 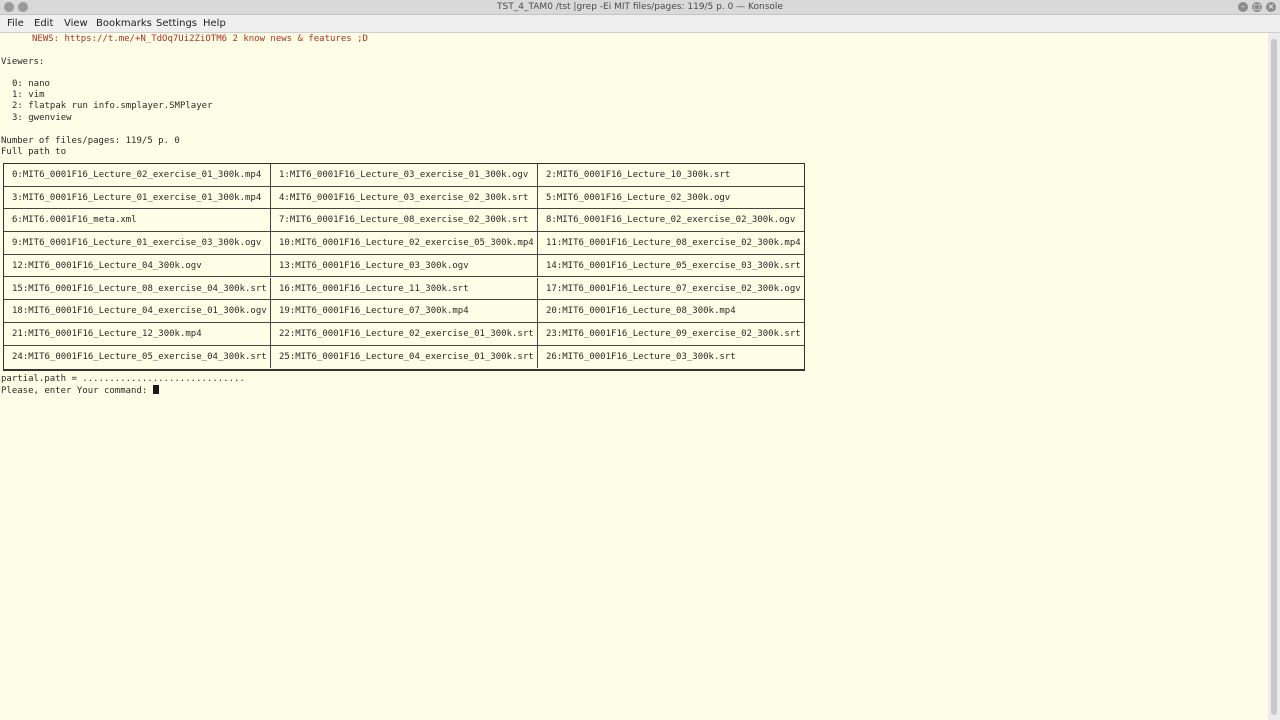 I want to click on command-prompt: Please, enter Your command:, so click(x=80, y=391).